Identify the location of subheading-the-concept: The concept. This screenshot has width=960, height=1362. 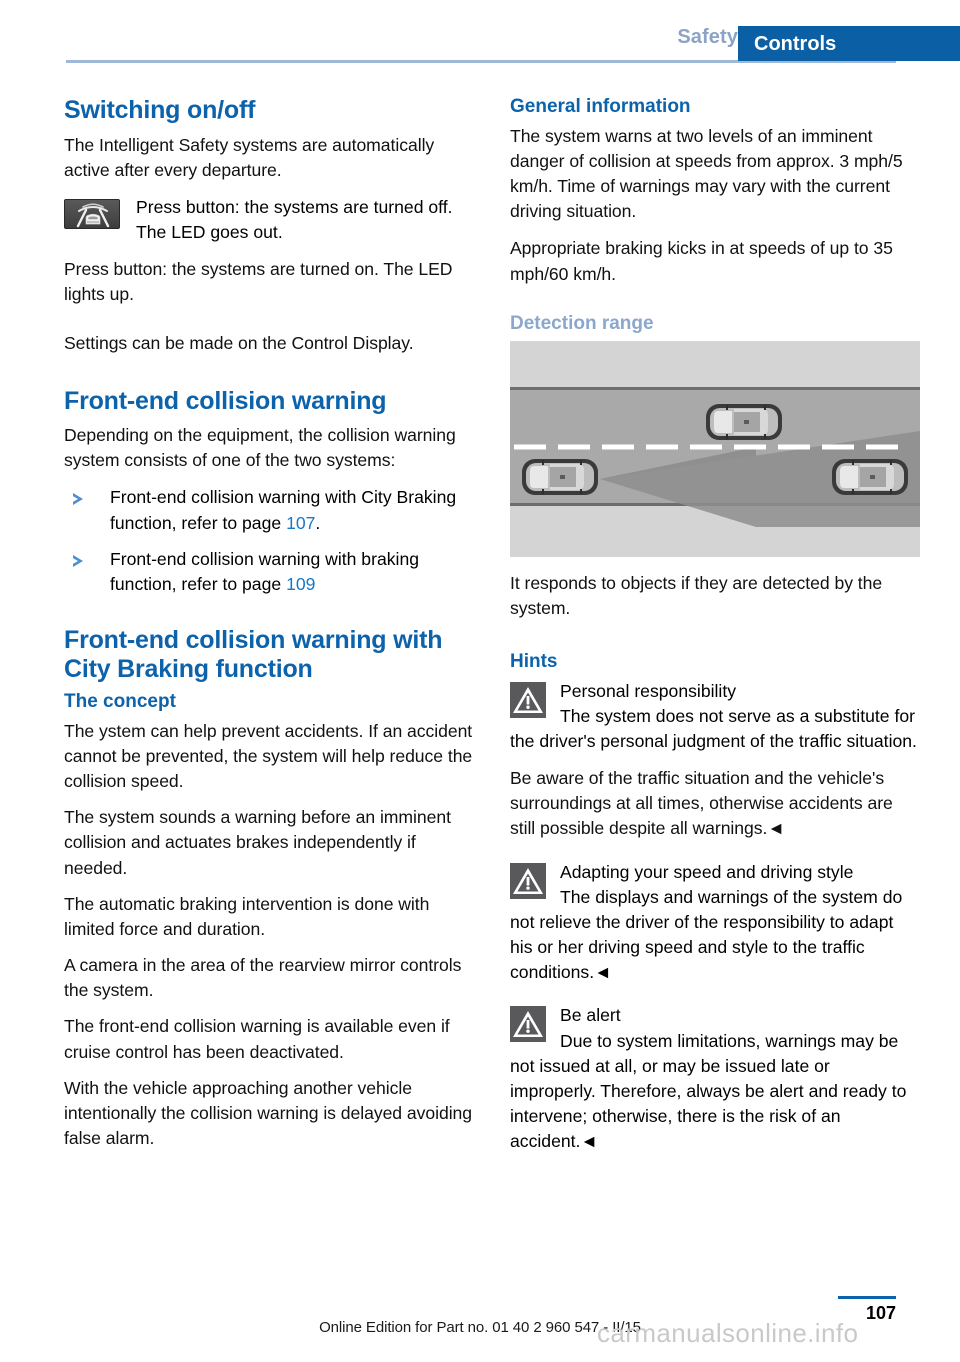
(120, 702).